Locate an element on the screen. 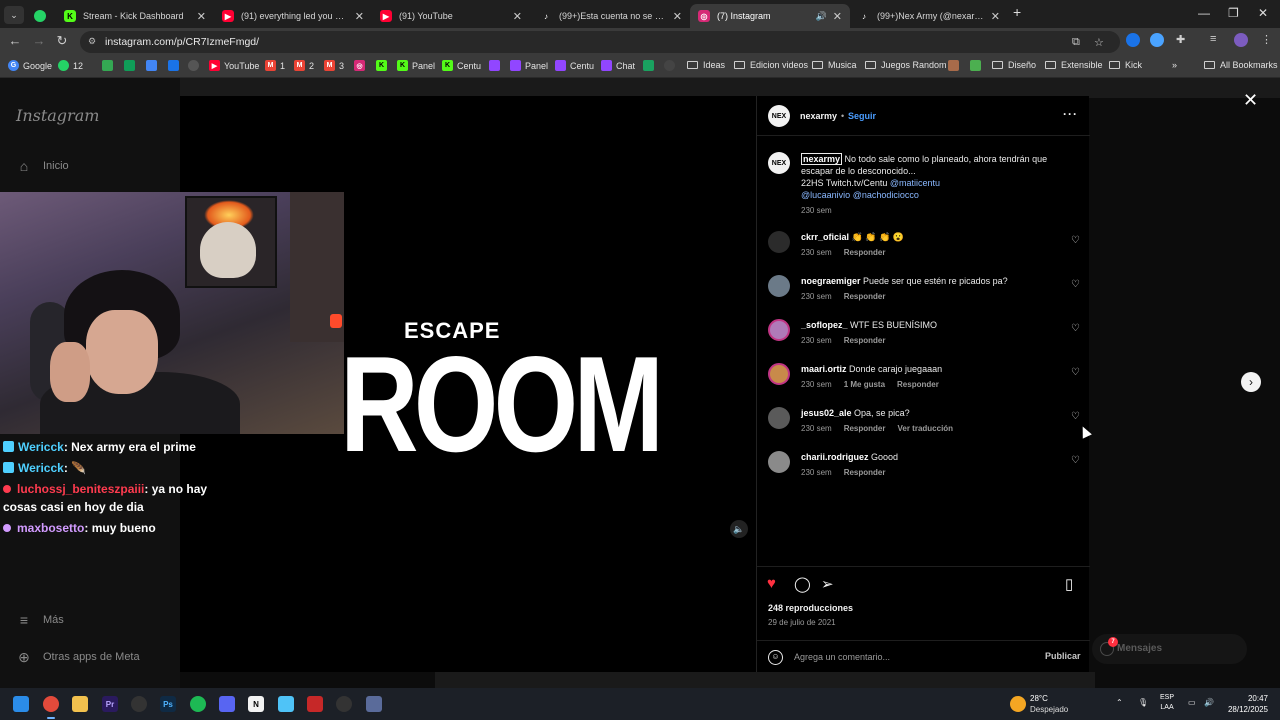 This screenshot has width=1280, height=720. bookmark-instagram: ◎ is located at coordinates (361, 65).